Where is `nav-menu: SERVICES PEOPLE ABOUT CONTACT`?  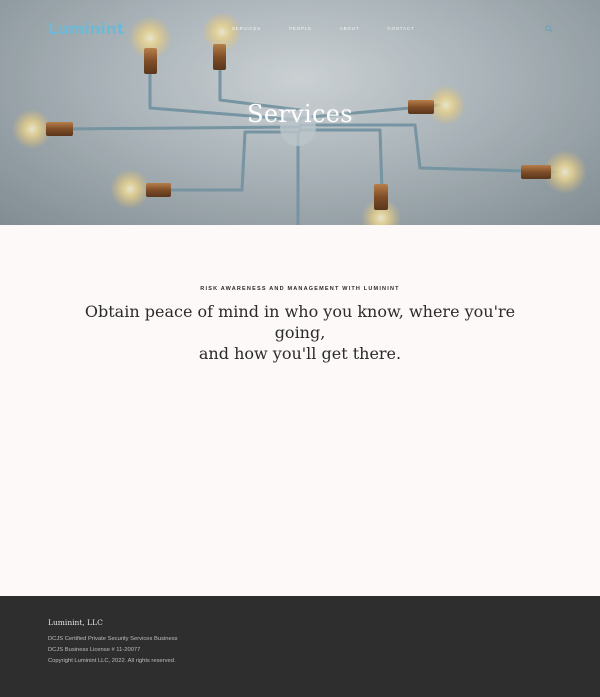 nav-menu: SERVICES PEOPLE ABOUT CONTACT is located at coordinates (337, 28).